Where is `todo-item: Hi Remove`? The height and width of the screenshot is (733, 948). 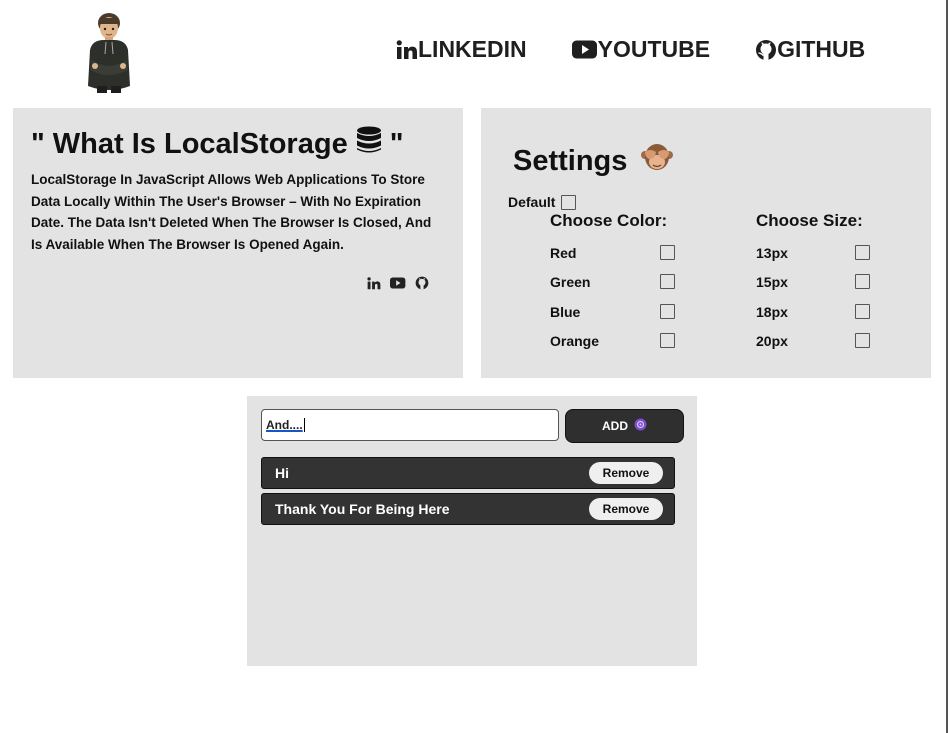
todo-item: Hi Remove is located at coordinates (468, 473).